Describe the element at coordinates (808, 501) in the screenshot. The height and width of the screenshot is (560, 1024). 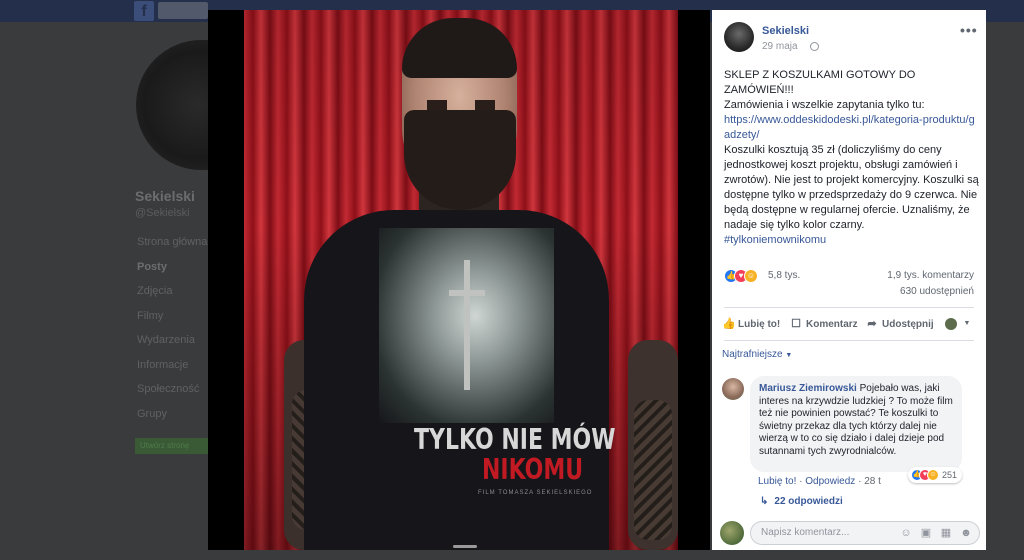
I see `replies-label: 22 odpowiedzi` at that location.